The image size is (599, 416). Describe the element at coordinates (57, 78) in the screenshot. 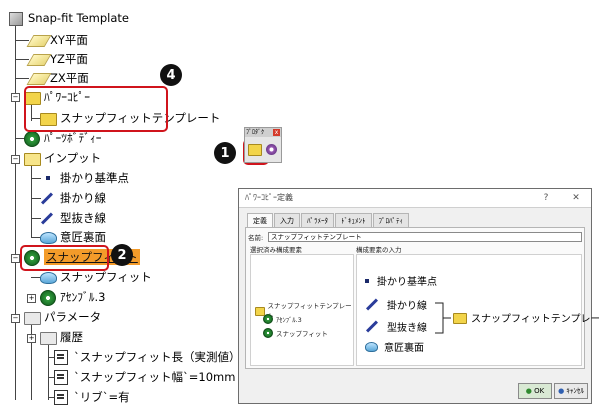

I see `tree-item-zx-plane: ZX平面` at that location.